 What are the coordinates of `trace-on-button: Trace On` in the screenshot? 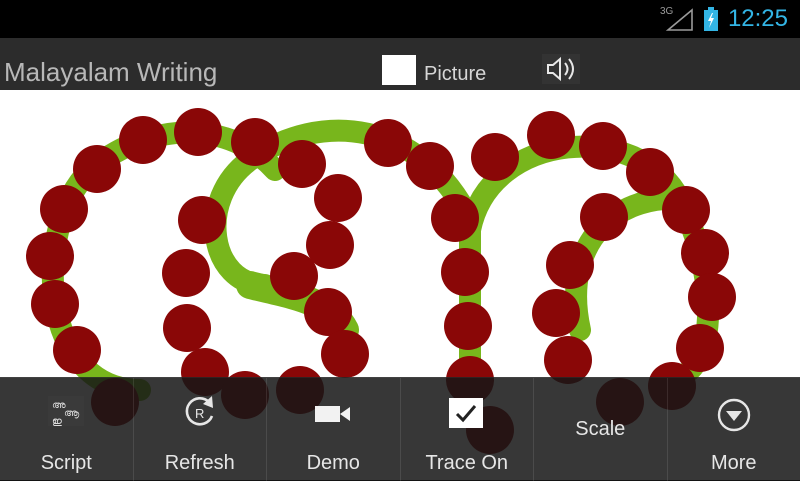 It's located at (468, 429).